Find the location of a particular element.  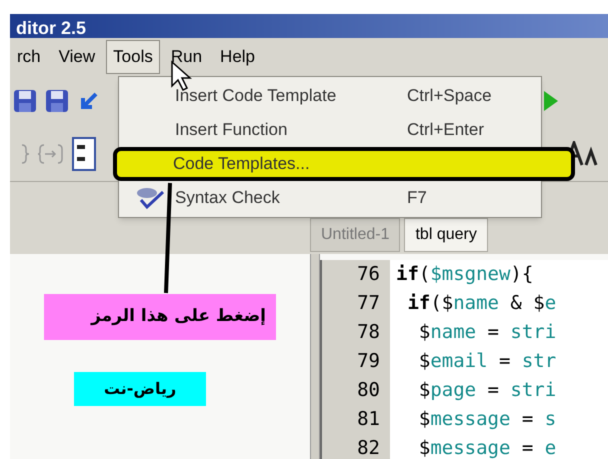

menu-option: Insert Function Ctrl+Enter is located at coordinates (330, 130).